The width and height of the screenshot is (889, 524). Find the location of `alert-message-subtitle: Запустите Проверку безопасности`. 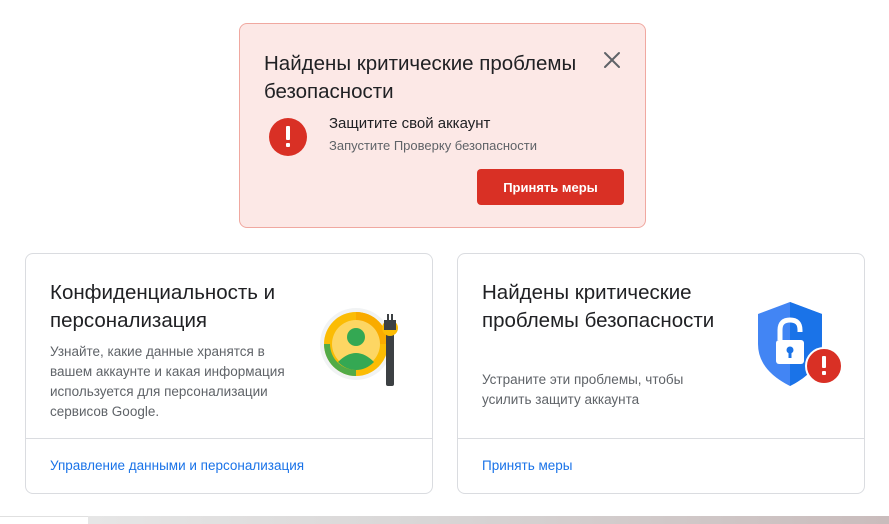

alert-message-subtitle: Запустите Проверку безопасности is located at coordinates (433, 145).